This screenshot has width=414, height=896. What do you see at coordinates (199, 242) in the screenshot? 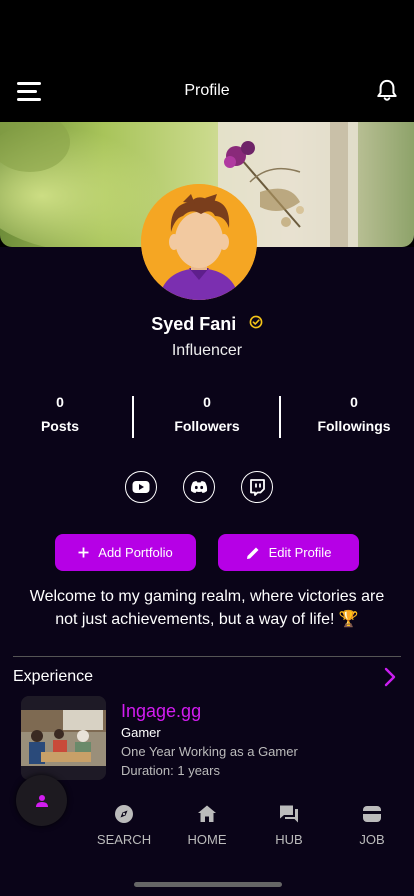
I see `avatar` at bounding box center [199, 242].